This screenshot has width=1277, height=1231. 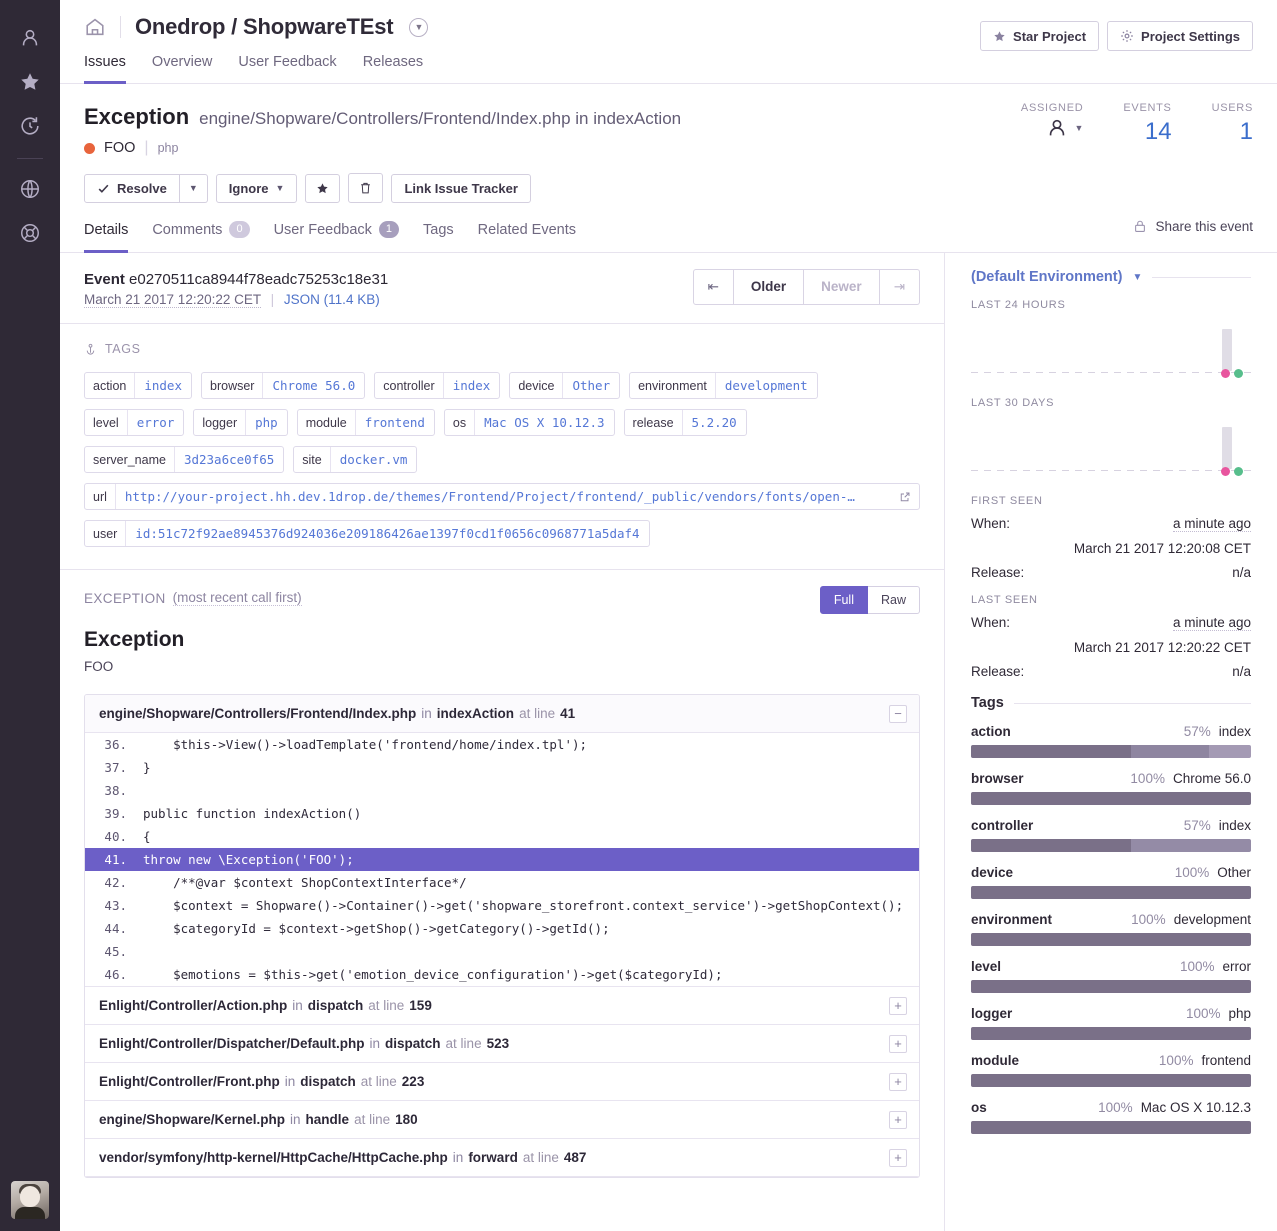 What do you see at coordinates (1040, 36) in the screenshot?
I see `star-project-button: Star Project` at bounding box center [1040, 36].